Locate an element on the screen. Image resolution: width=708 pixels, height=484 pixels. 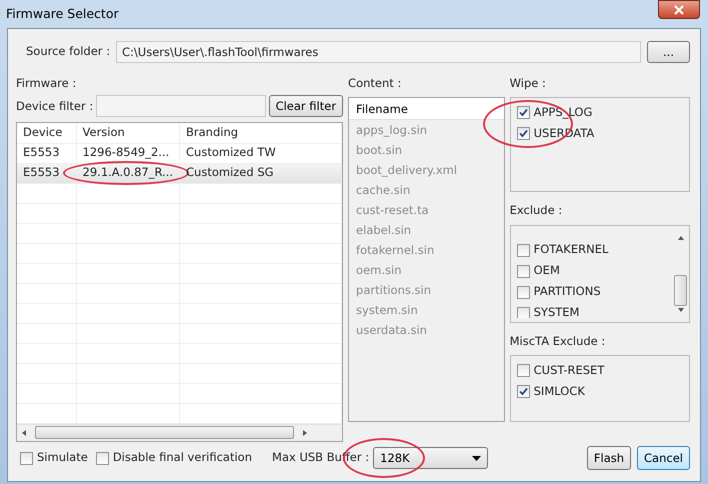
caret-icon is located at coordinates (477, 458).